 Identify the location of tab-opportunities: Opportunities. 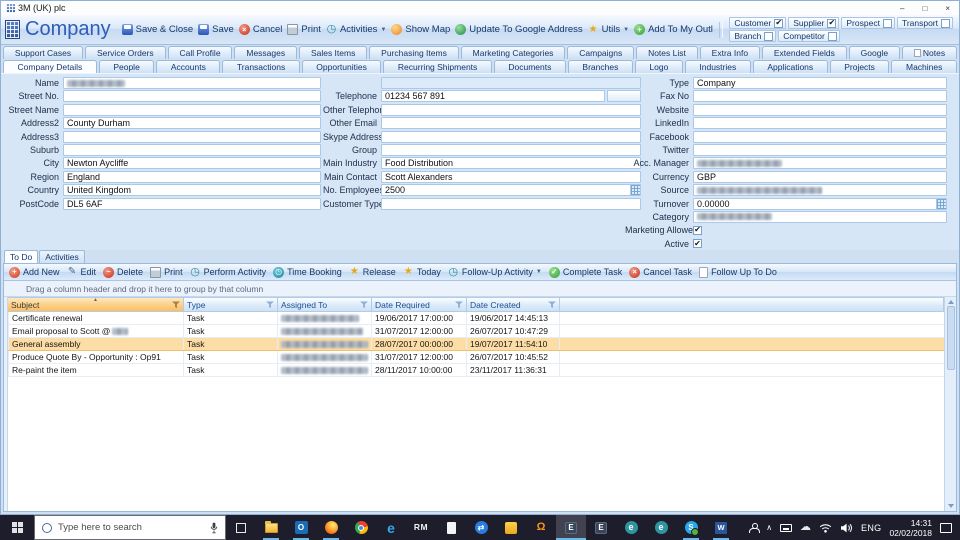
(341, 66).